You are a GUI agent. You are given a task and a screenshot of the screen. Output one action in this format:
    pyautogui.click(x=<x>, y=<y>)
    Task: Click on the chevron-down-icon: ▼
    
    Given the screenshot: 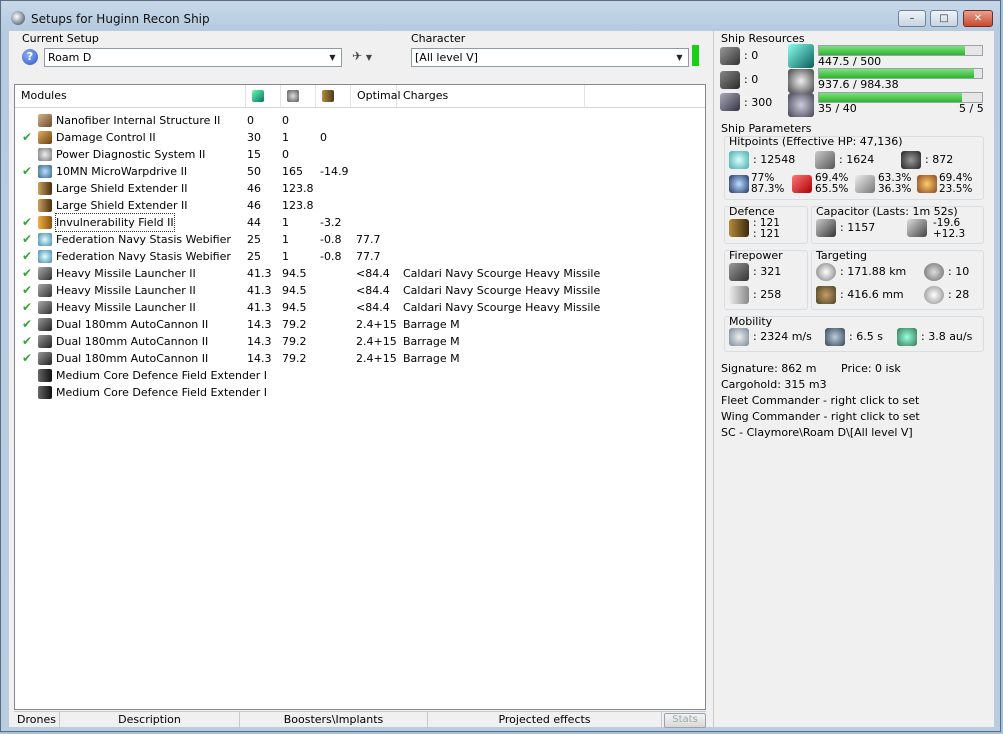 What is the action you would take?
    pyautogui.click(x=679, y=57)
    